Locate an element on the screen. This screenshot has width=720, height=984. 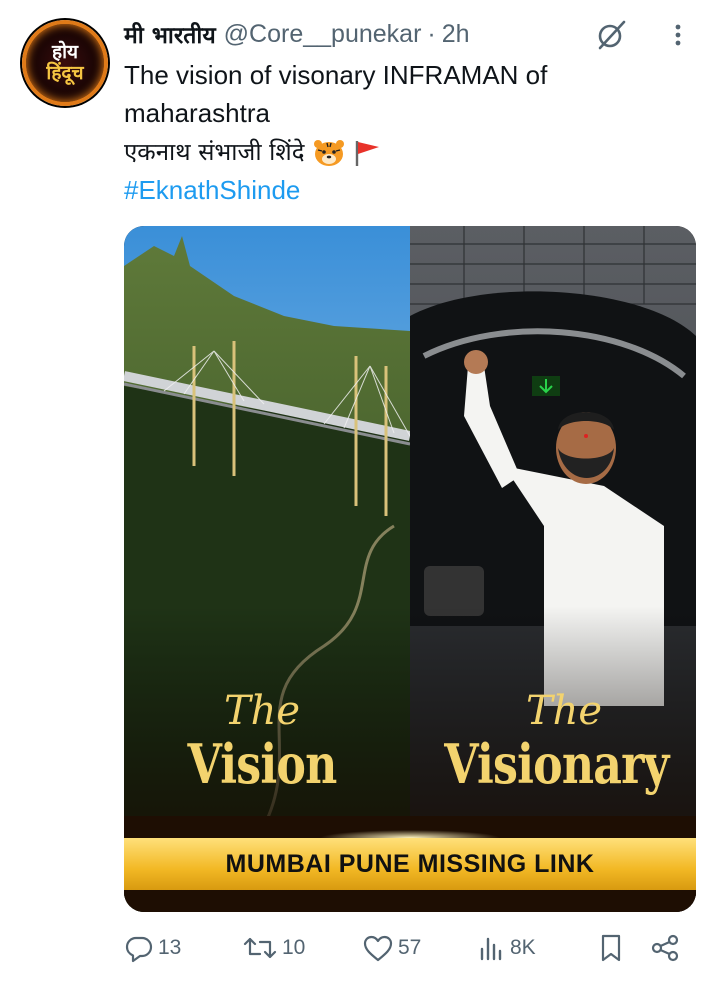
reply-count: 13 is located at coordinates (170, 947).